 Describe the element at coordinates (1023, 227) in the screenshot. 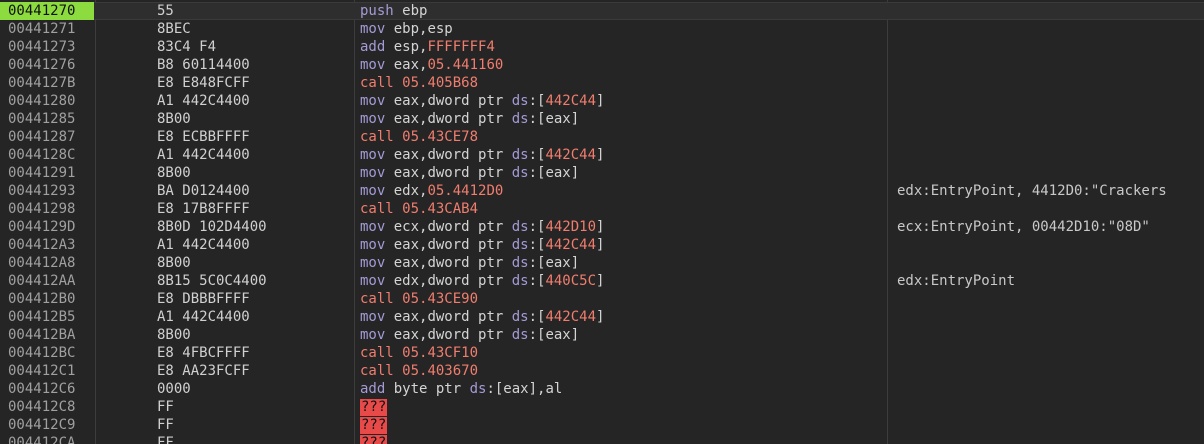

I see `comment: ecx:EntryPoint, 00442D10:"08D"` at that location.